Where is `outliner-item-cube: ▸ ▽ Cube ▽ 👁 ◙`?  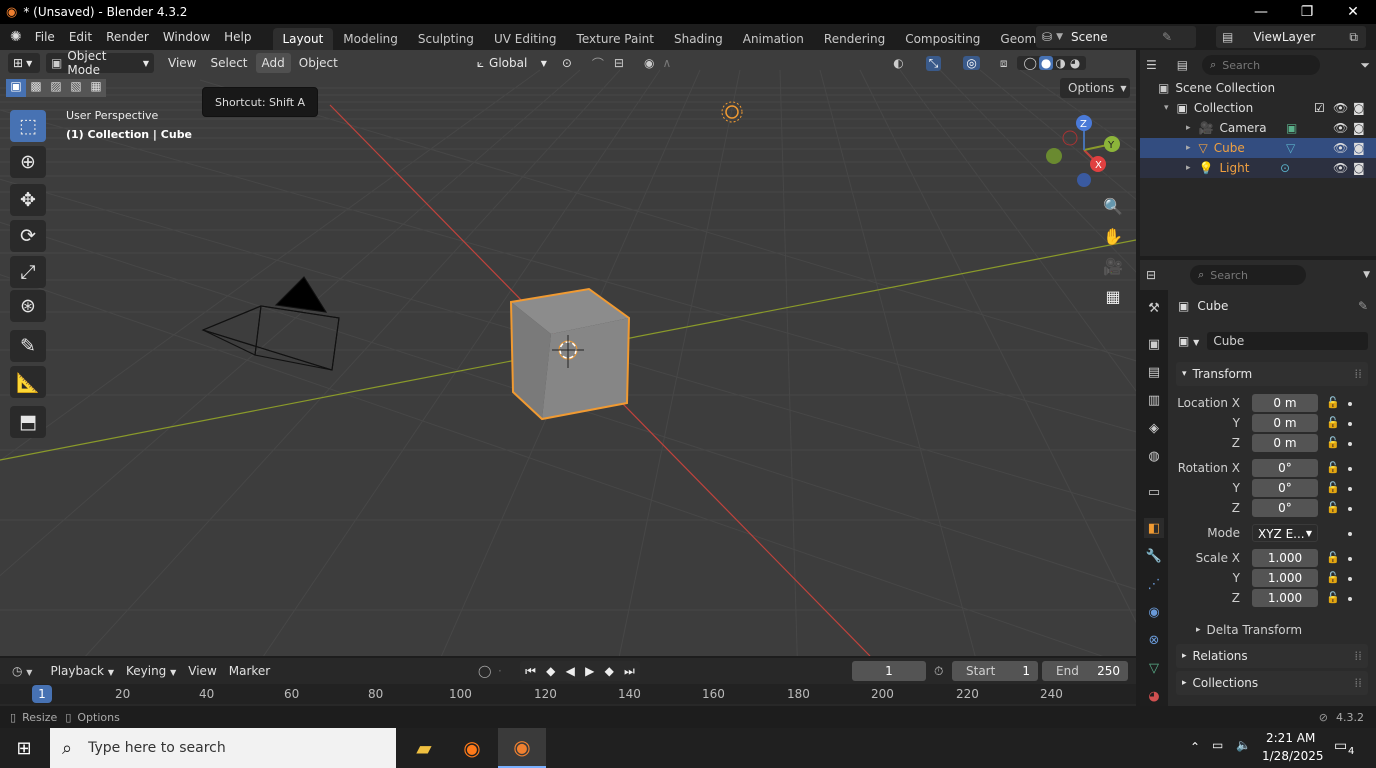 outliner-item-cube: ▸ ▽ Cube ▽ 👁 ◙ is located at coordinates (1258, 148).